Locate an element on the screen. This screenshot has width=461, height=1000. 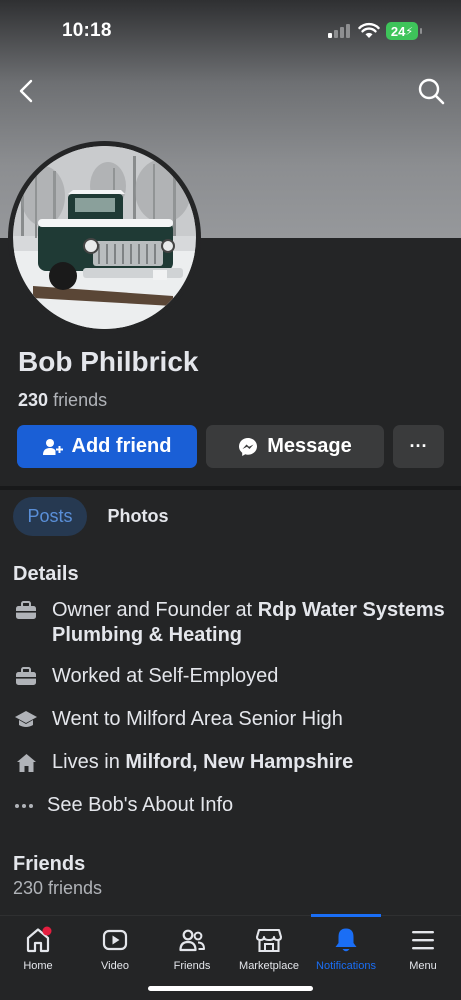
video-icon is located at coordinates (115, 940).